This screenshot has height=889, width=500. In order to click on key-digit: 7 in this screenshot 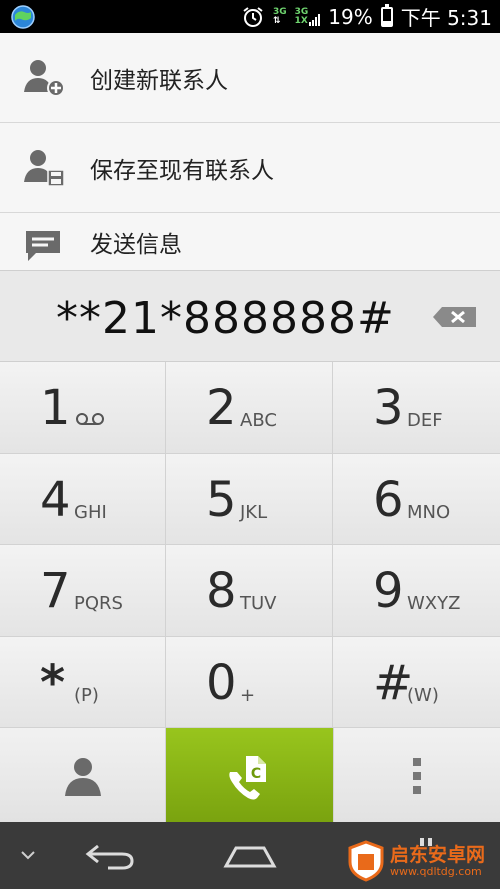, I will do `click(55, 591)`.